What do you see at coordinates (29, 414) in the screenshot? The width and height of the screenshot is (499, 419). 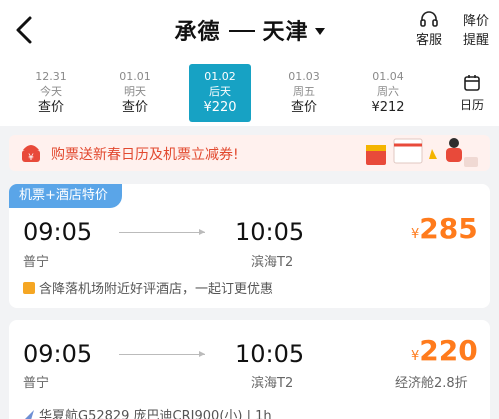 I see `airline-logo-icon` at bounding box center [29, 414].